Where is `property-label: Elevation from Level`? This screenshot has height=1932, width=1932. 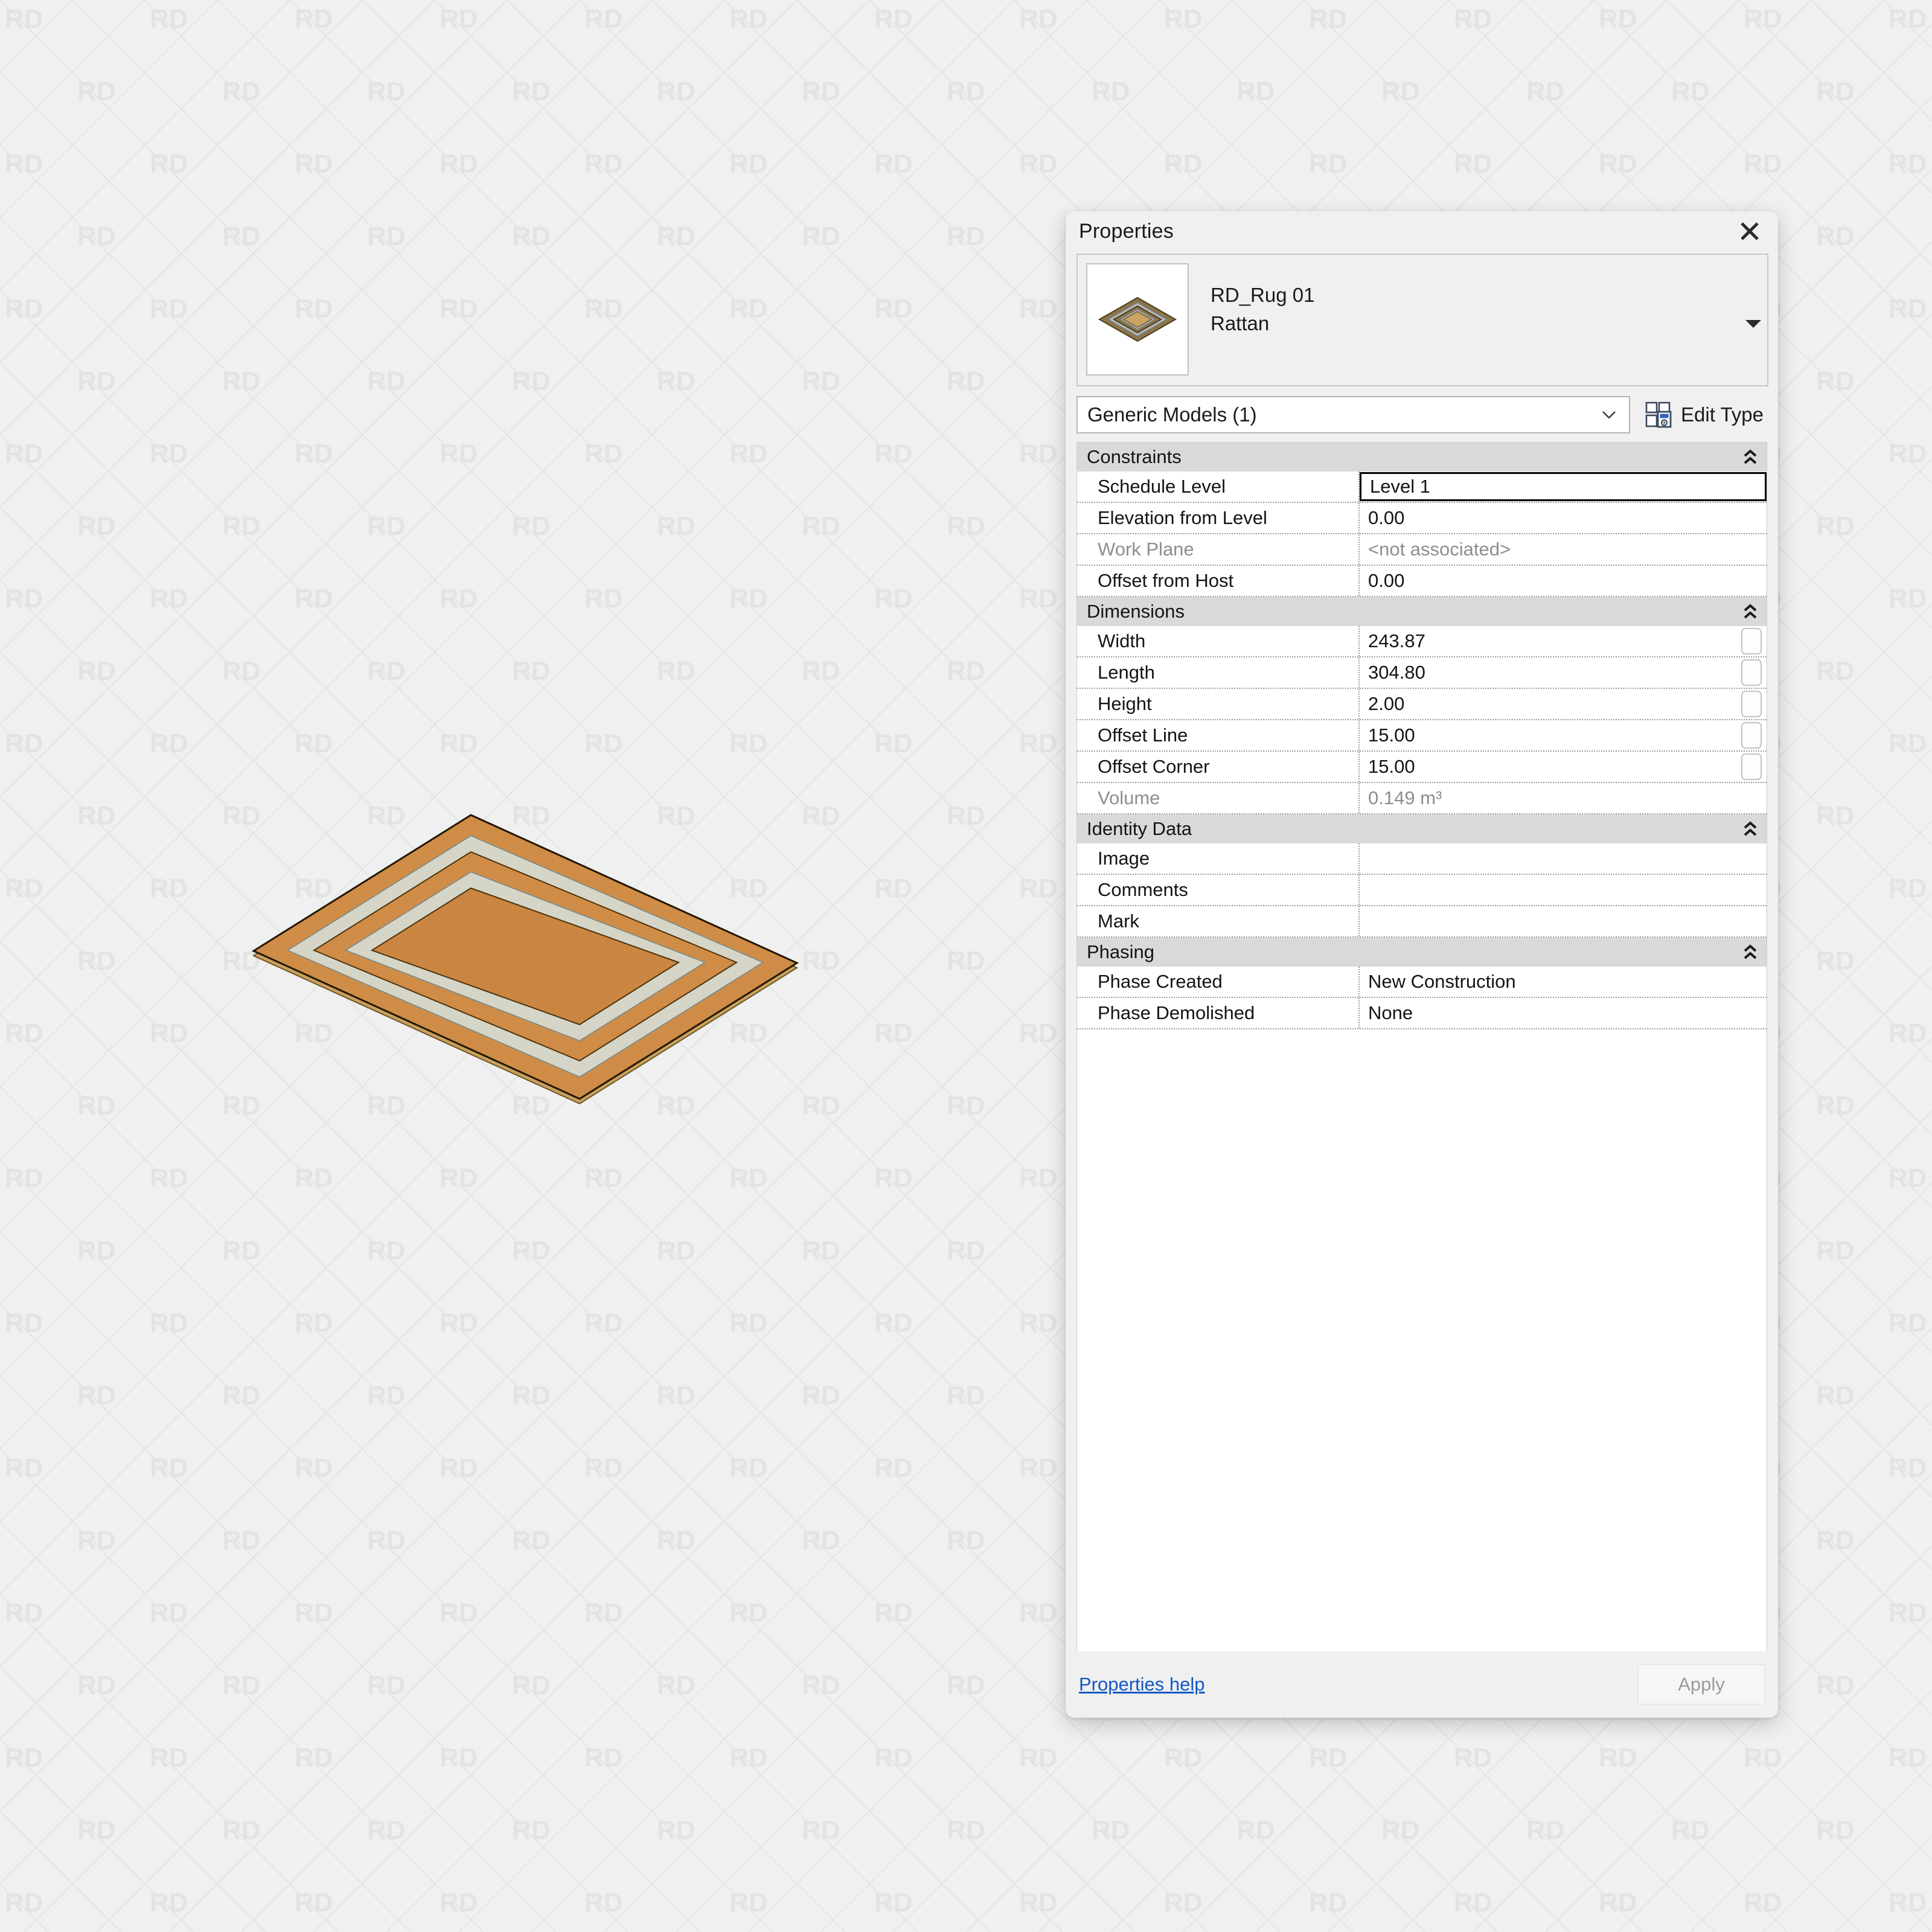
property-label: Elevation from Level is located at coordinates (1218, 518).